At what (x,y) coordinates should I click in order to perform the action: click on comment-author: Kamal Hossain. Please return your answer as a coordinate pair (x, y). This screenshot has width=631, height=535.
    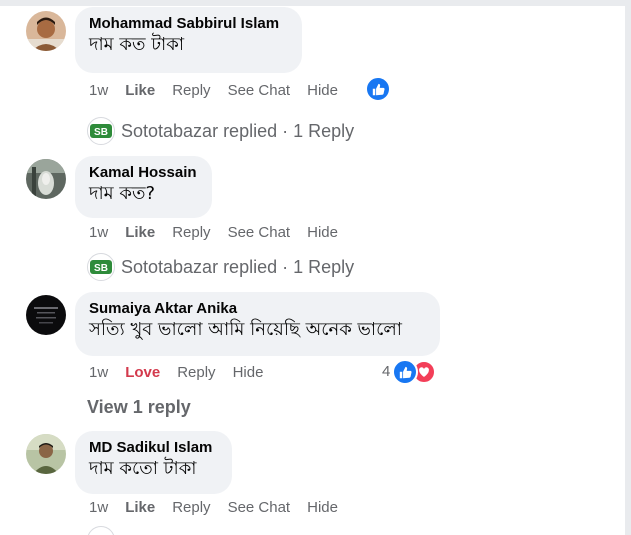
    Looking at the image, I should click on (143, 173).